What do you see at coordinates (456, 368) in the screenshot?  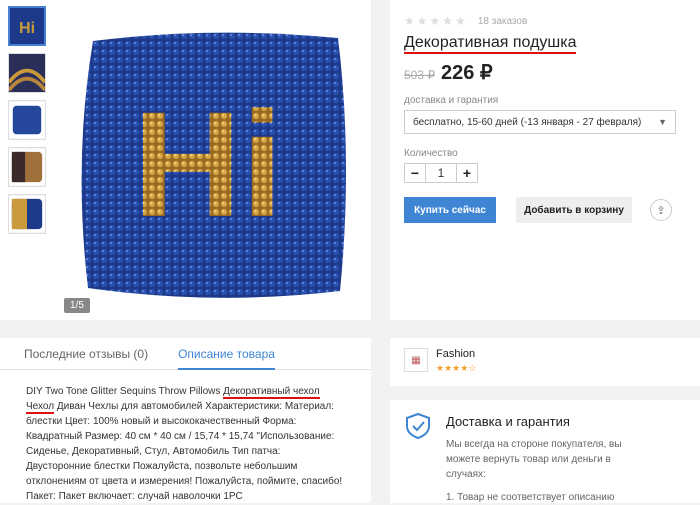 I see `store-rating-stars: ★★★★☆` at bounding box center [456, 368].